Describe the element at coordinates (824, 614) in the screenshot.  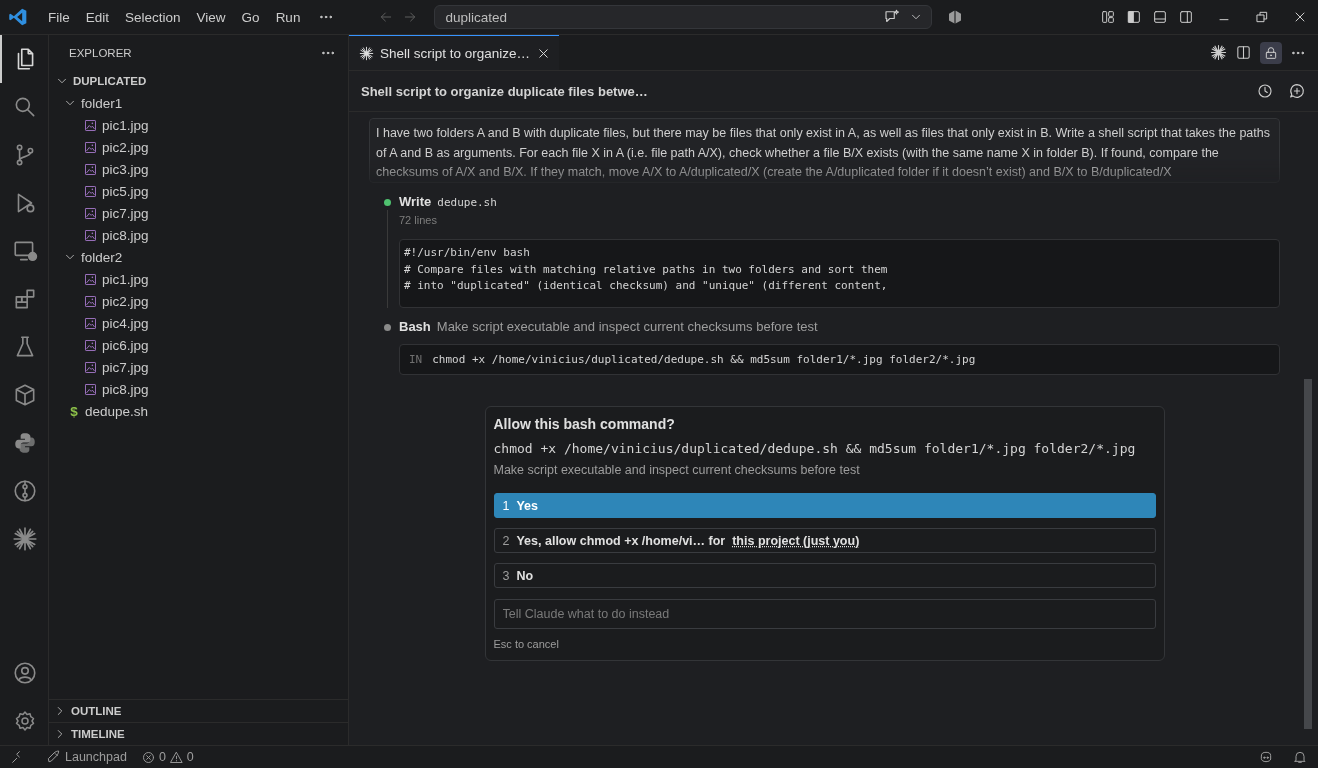
I see `input-field: Tell Claude what to do instead` at that location.